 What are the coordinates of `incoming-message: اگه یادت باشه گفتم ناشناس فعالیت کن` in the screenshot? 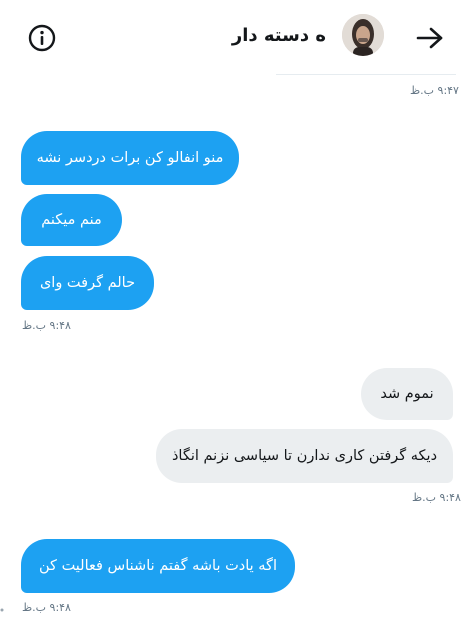 It's located at (158, 566).